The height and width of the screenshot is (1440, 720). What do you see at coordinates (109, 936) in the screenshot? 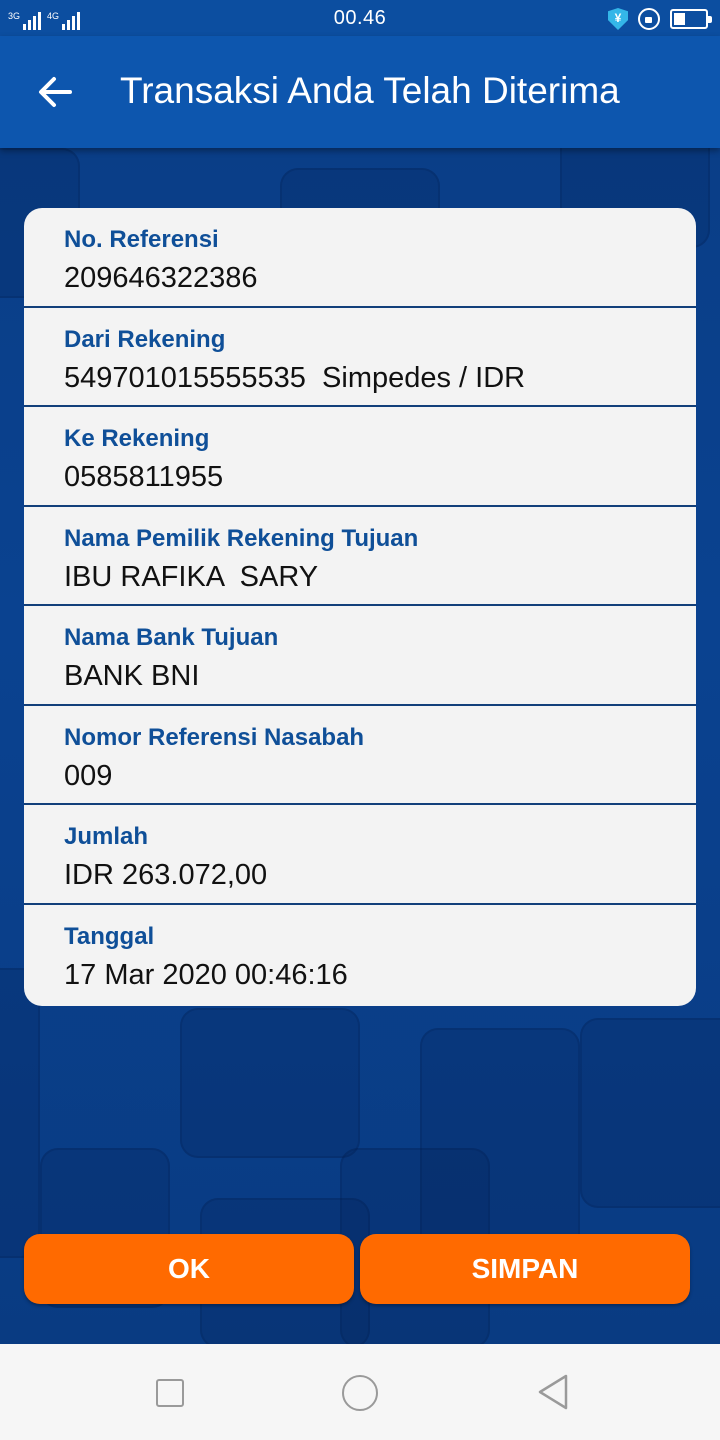
I see `detail-label: Tanggal` at bounding box center [109, 936].